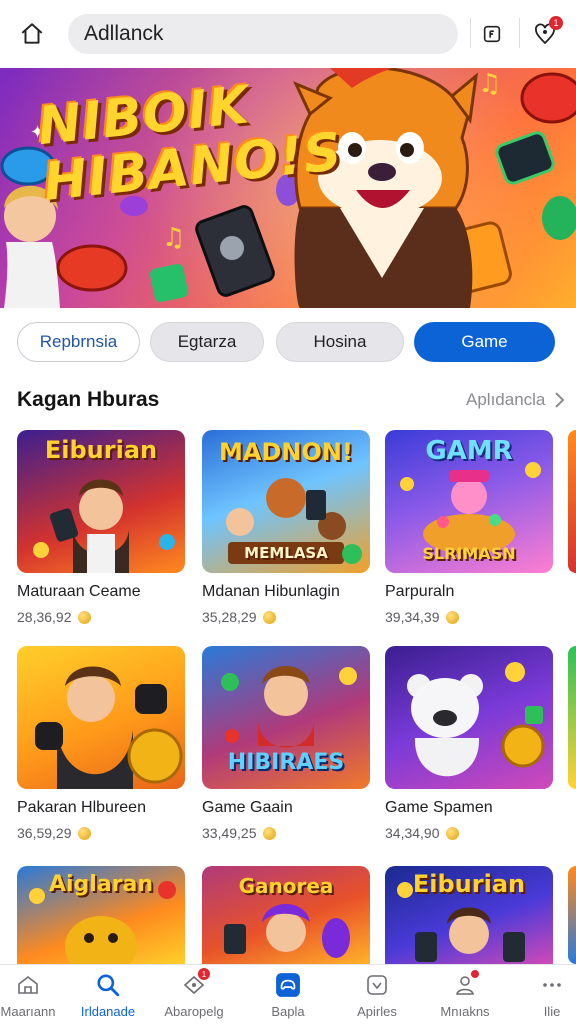 The height and width of the screenshot is (1024, 576). What do you see at coordinates (288, 1011) in the screenshot?
I see `nav-label: Bapla` at bounding box center [288, 1011].